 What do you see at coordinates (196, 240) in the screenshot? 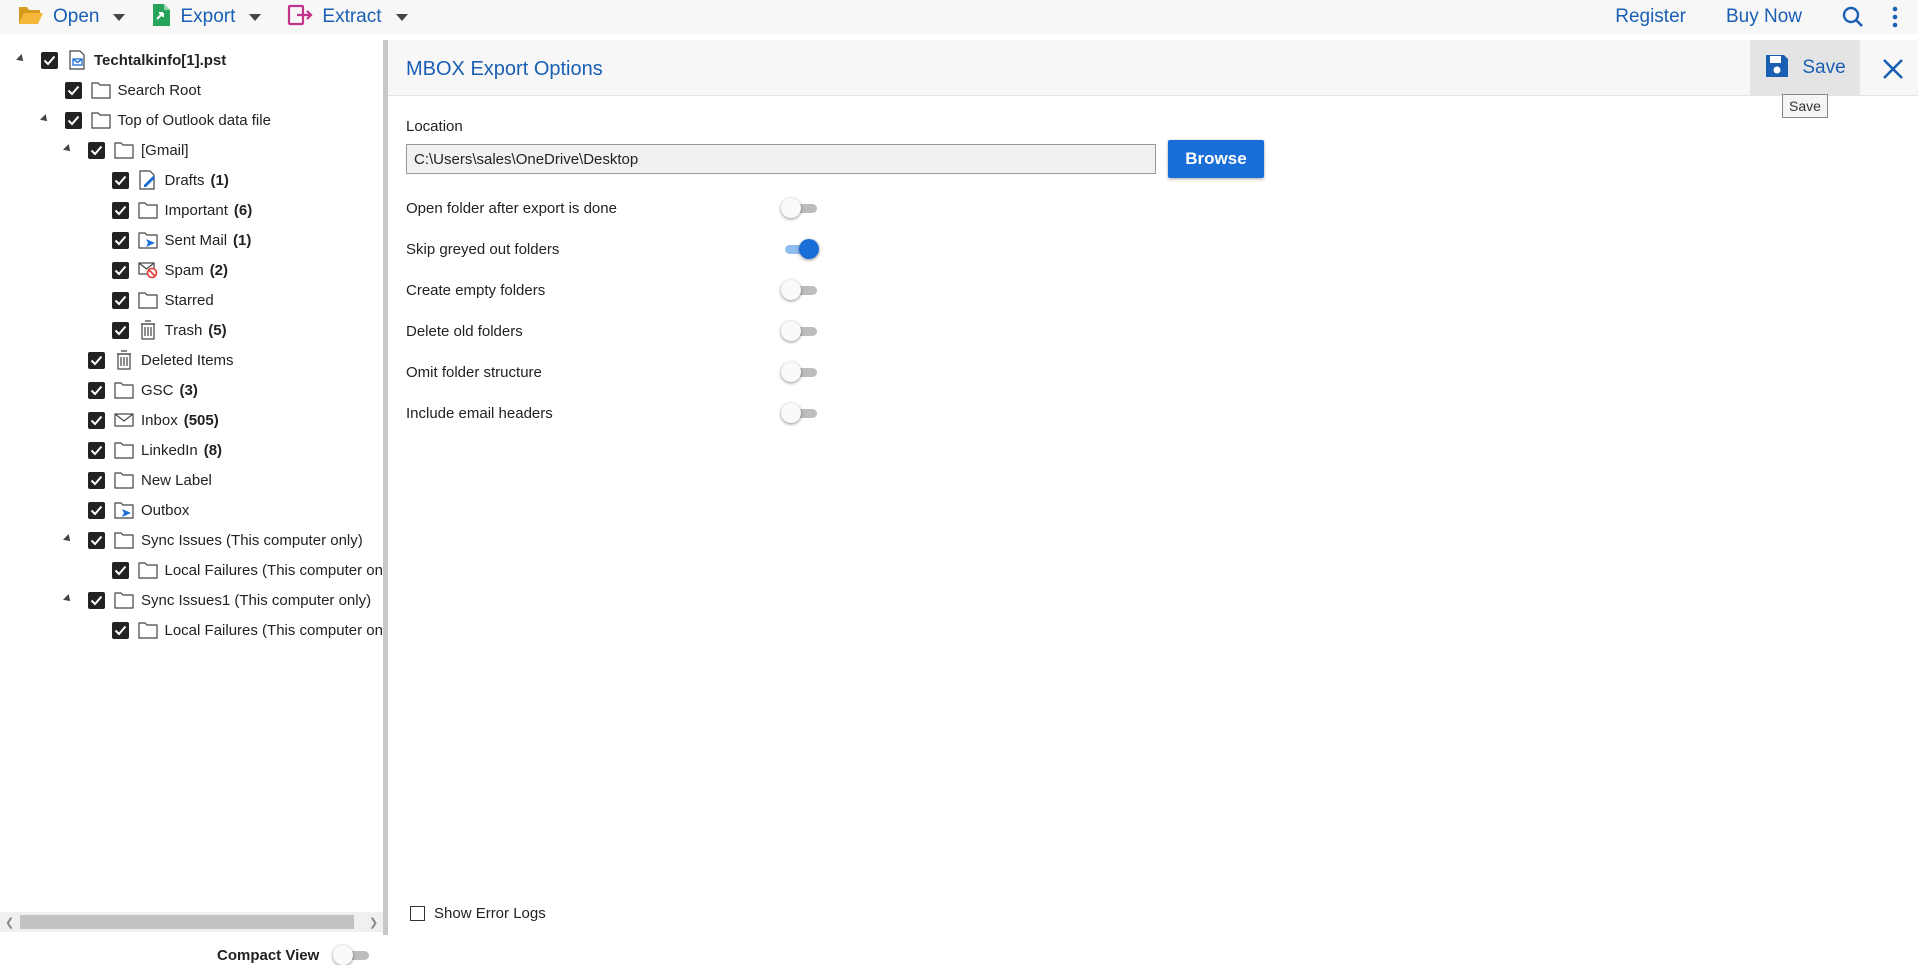
I see `tree-item-label: Sent Mail` at bounding box center [196, 240].